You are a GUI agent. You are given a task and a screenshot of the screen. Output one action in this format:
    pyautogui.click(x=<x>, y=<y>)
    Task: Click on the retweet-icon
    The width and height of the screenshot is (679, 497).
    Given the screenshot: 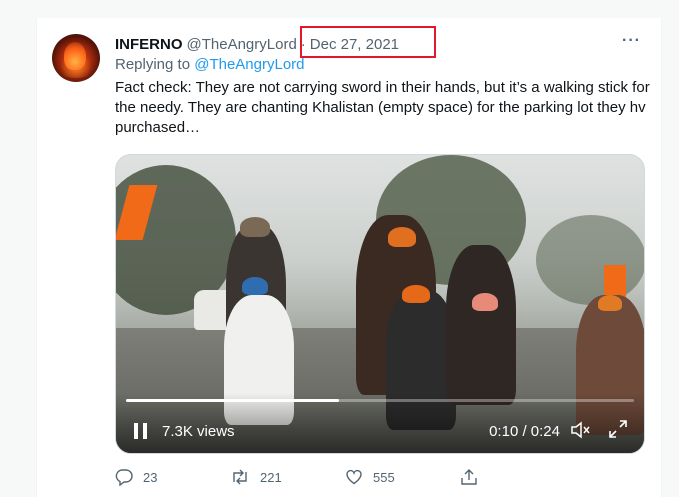 What is the action you would take?
    pyautogui.click(x=240, y=477)
    